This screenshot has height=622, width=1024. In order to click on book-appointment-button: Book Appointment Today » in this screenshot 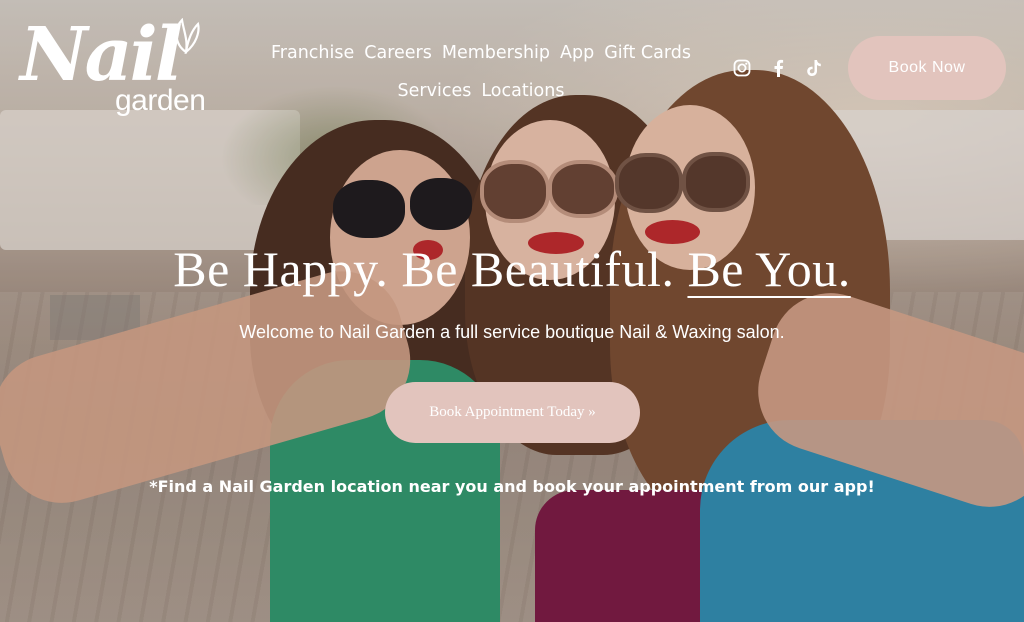, I will do `click(512, 412)`.